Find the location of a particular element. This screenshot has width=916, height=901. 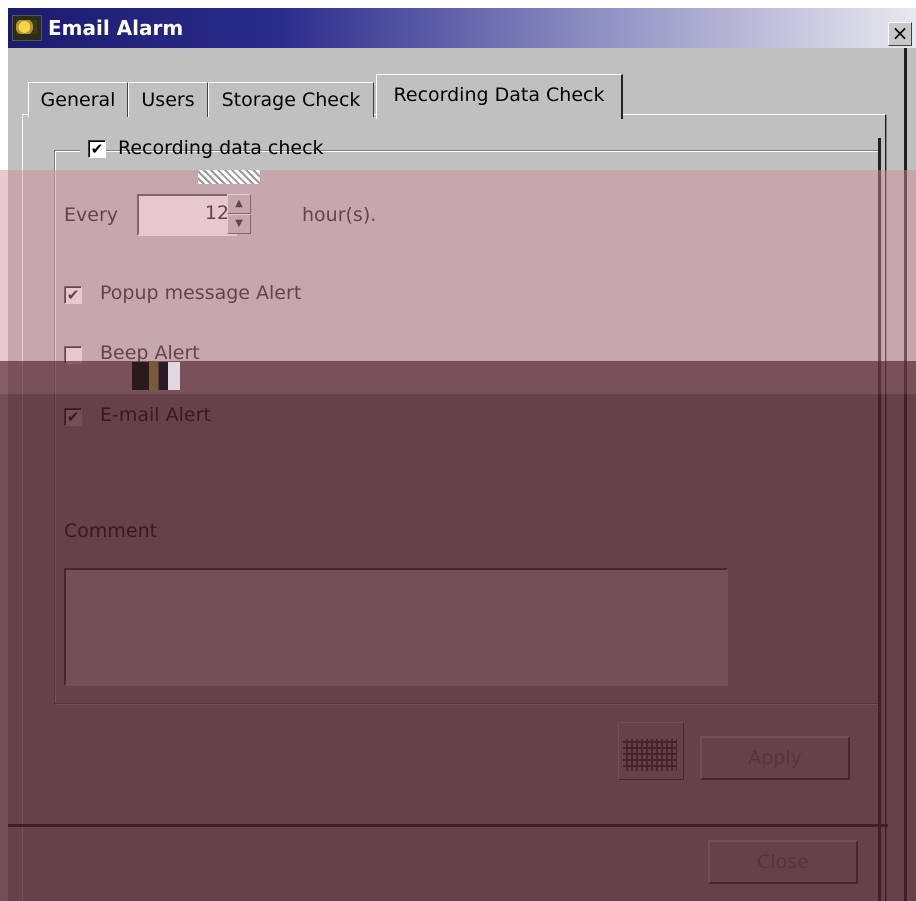

tab-recording-data-check: Recording Data Check is located at coordinates (499, 96).